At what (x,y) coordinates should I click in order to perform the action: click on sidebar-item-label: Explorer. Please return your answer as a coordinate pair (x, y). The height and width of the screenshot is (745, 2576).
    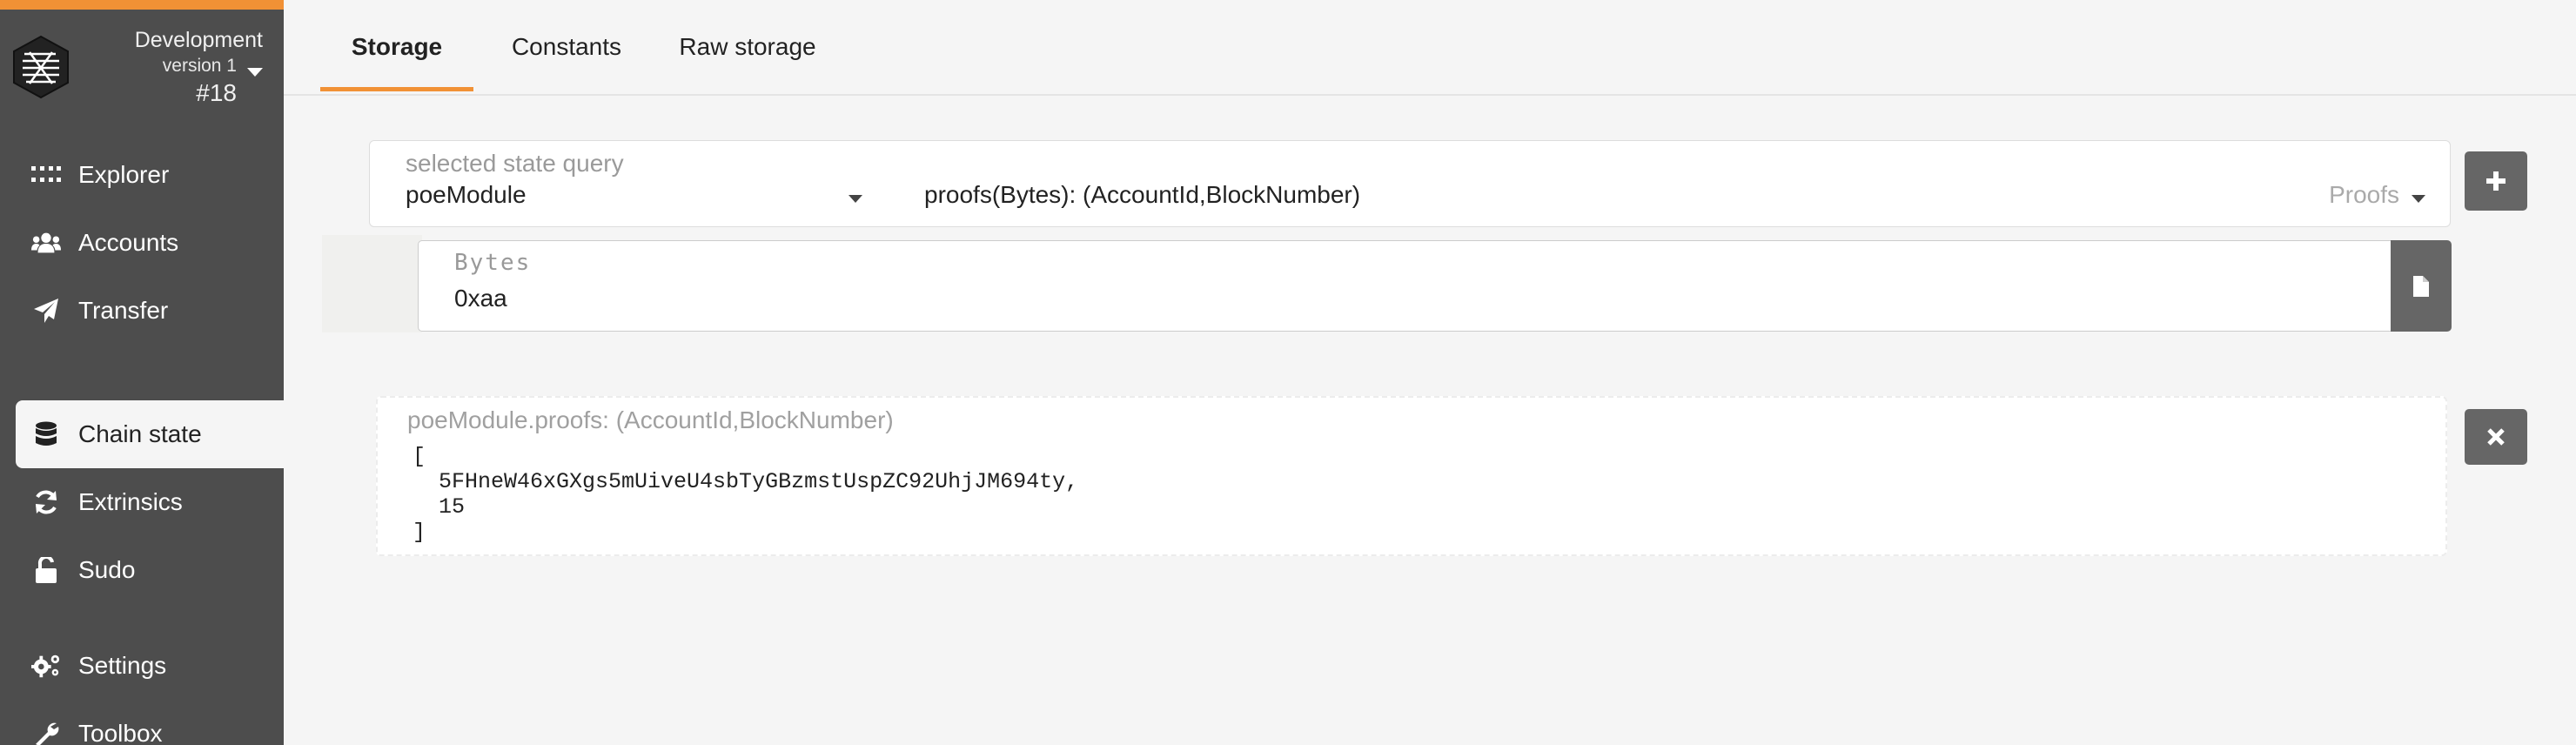
    Looking at the image, I should click on (124, 174).